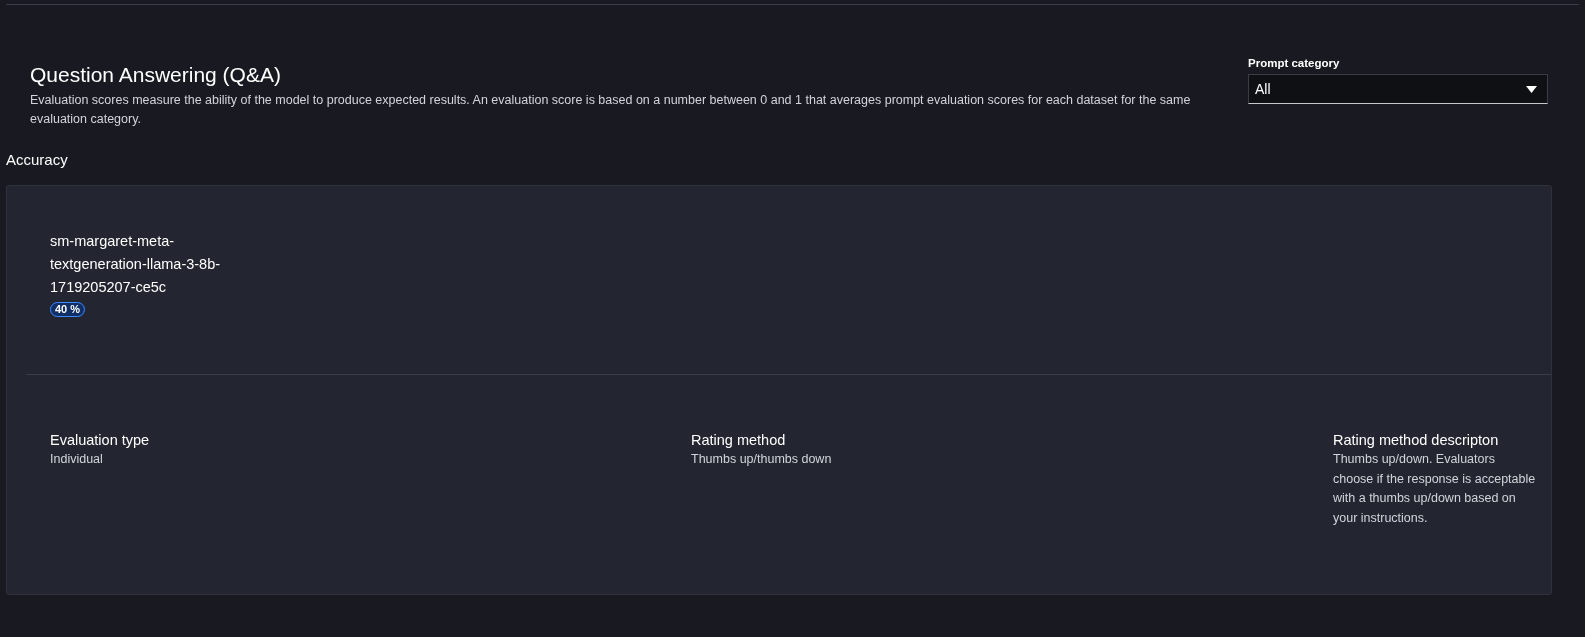  Describe the element at coordinates (1531, 89) in the screenshot. I see `caret-icon` at that location.